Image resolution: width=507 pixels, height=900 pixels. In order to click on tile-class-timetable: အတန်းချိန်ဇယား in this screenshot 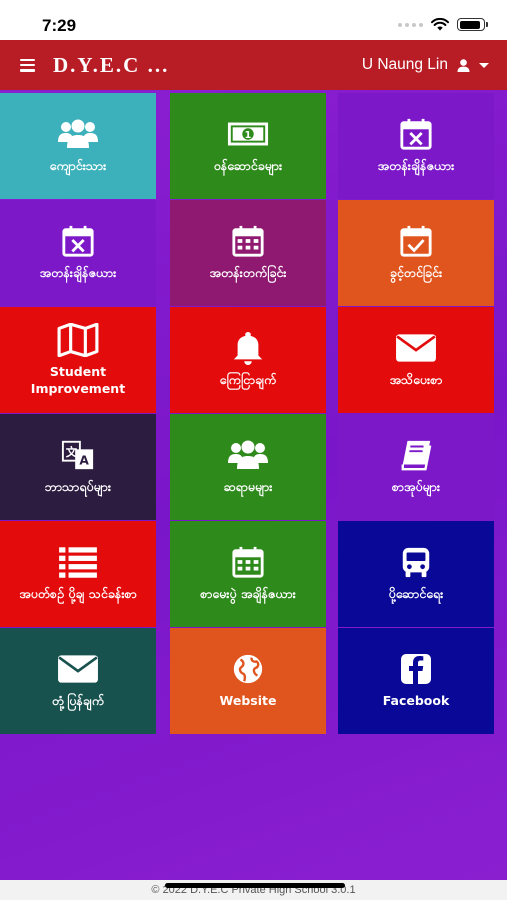, I will do `click(78, 253)`.